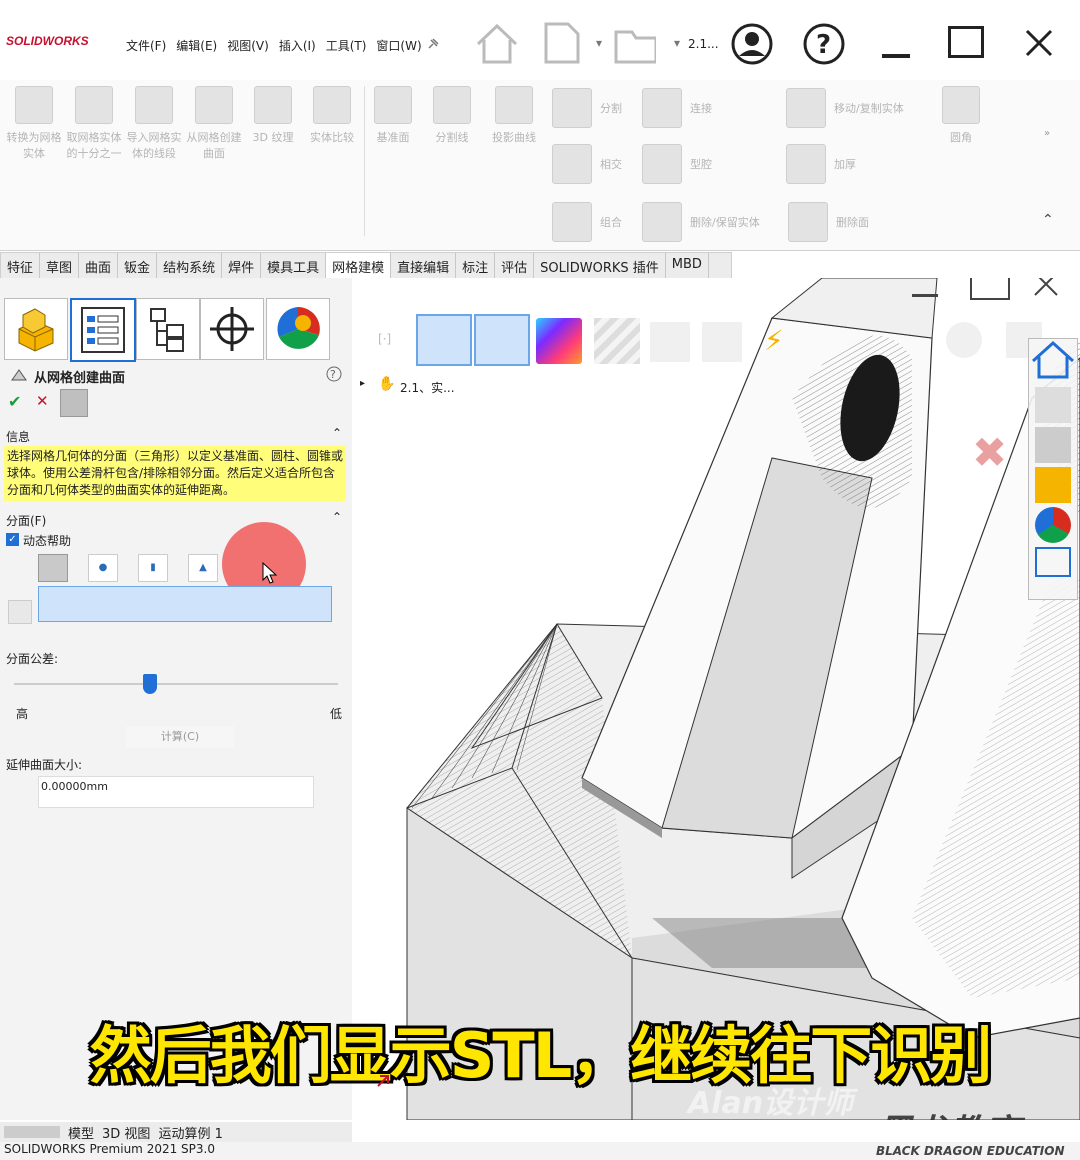  I want to click on surface-from-mesh-button: 从网格创建曲面, so click(214, 124).